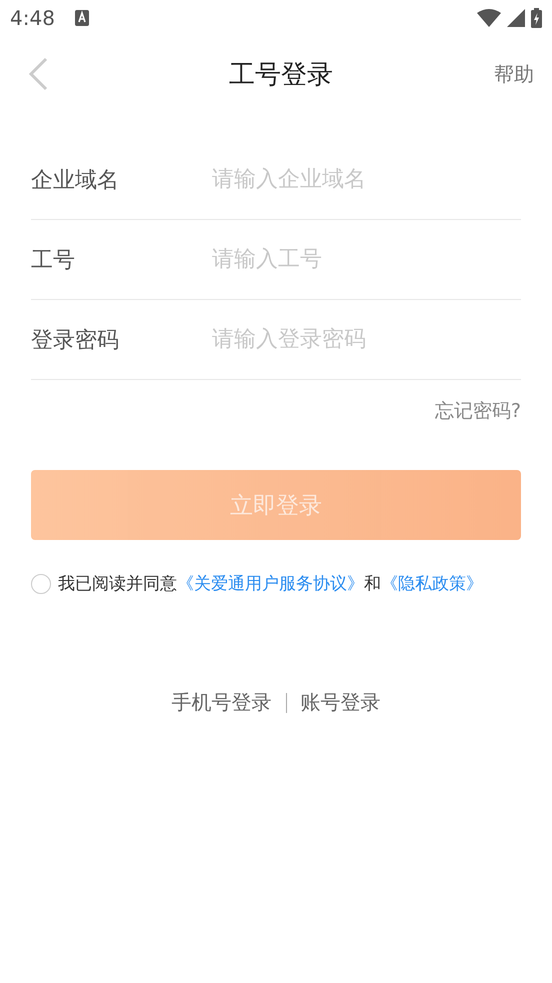 The image size is (552, 983). What do you see at coordinates (81, 18) in the screenshot?
I see `keyboard-icon` at bounding box center [81, 18].